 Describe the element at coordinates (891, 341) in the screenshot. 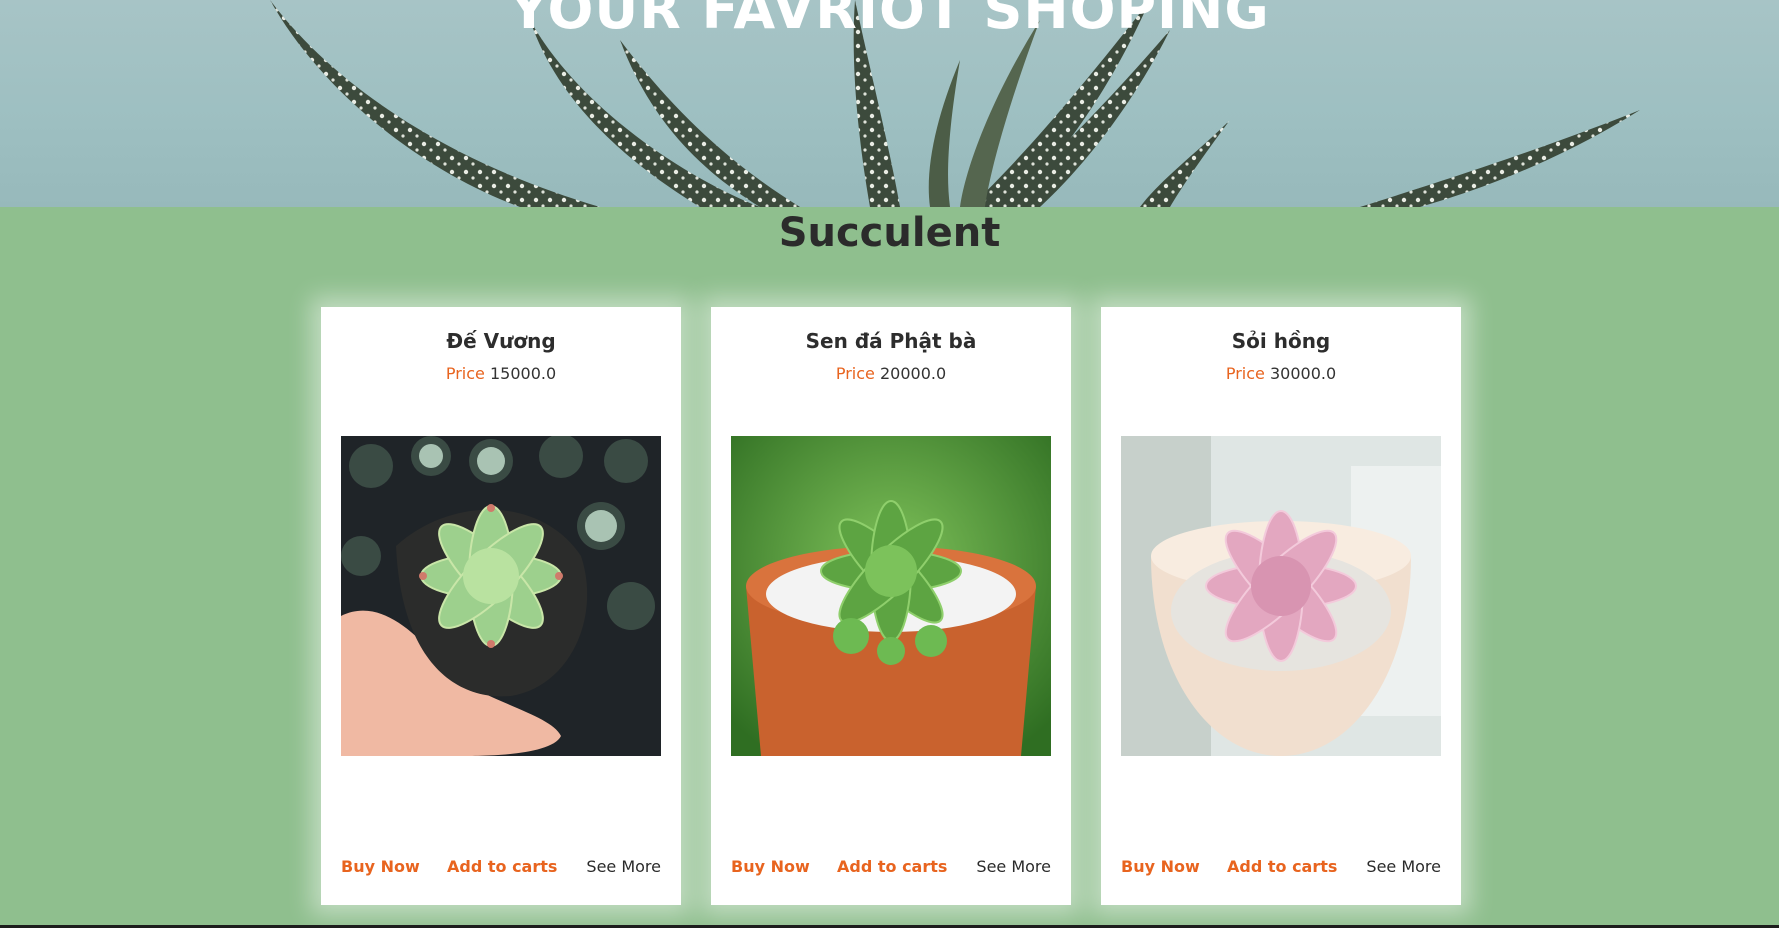

I see `product-name: Sen đá Phật bà` at that location.